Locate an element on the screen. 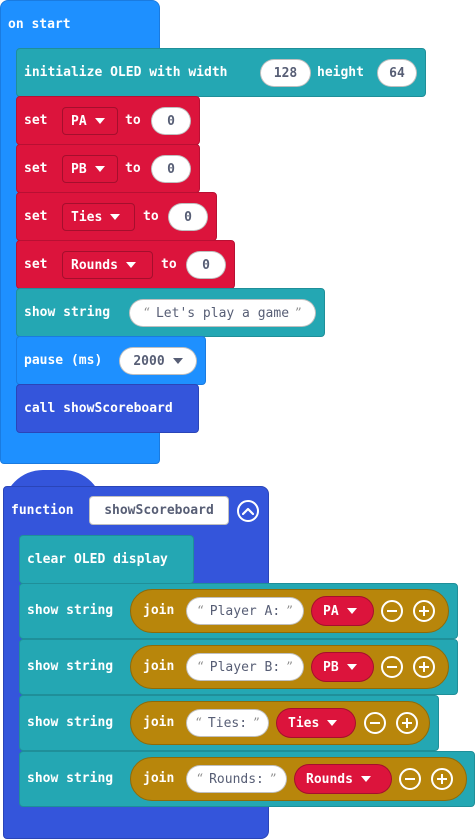 The image size is (475, 839). player-b-text-input: “ Player B: ” is located at coordinates (245, 667).